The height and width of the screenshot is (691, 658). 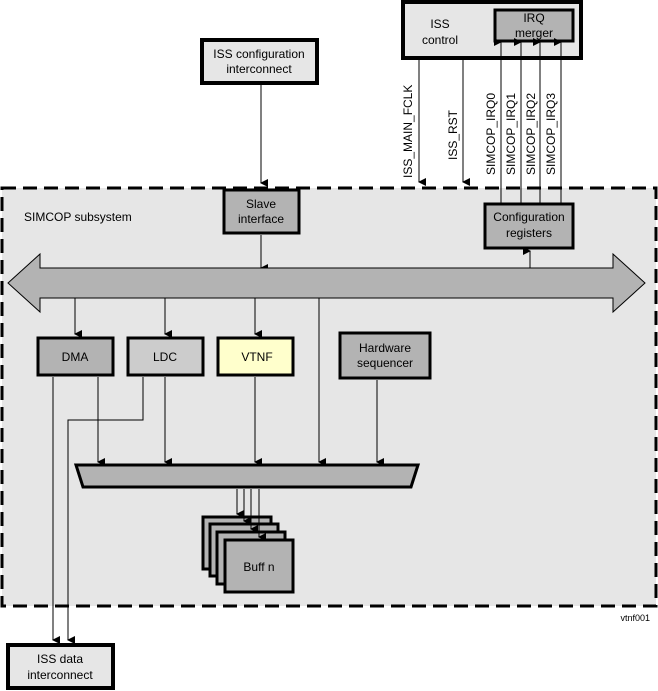 I want to click on irq-merger-block: IRQ merger, so click(x=534, y=25).